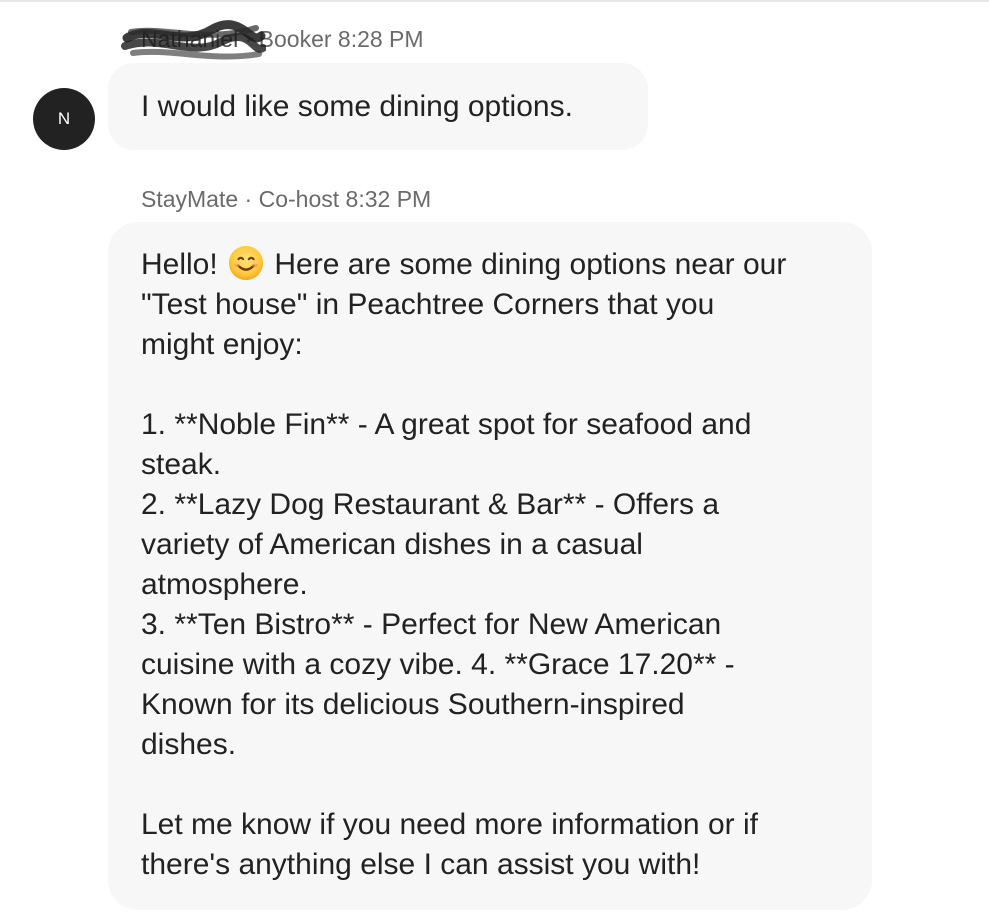  I want to click on message-time: 8:32 PM, so click(388, 199).